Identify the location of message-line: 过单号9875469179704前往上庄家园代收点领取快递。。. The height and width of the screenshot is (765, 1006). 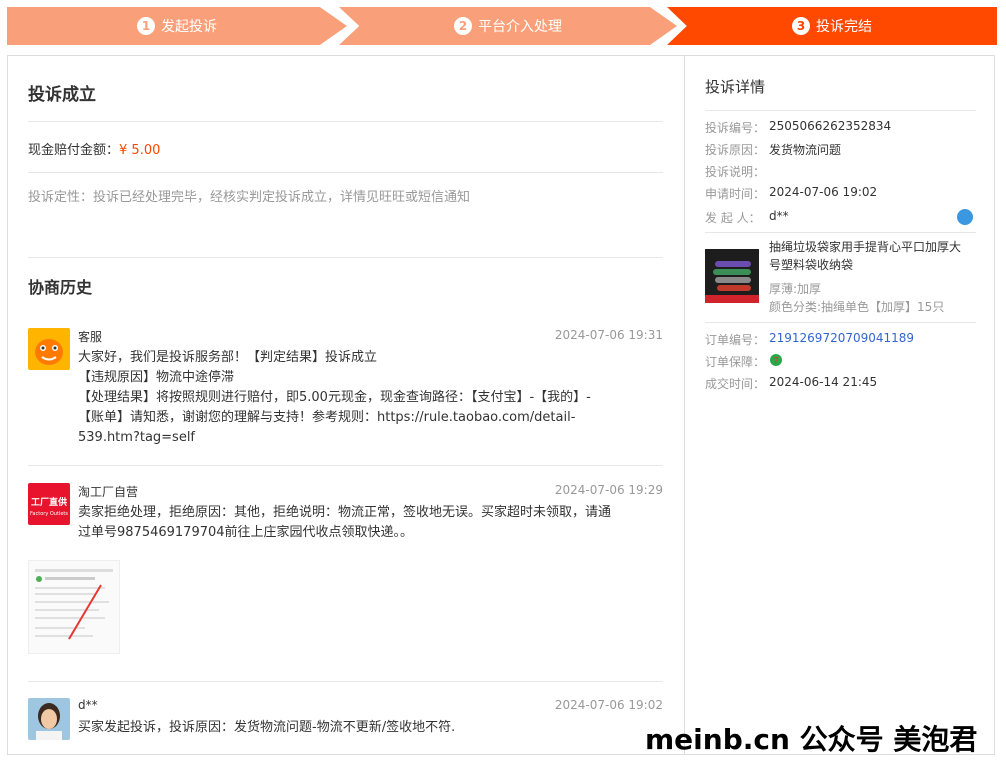
(246, 532).